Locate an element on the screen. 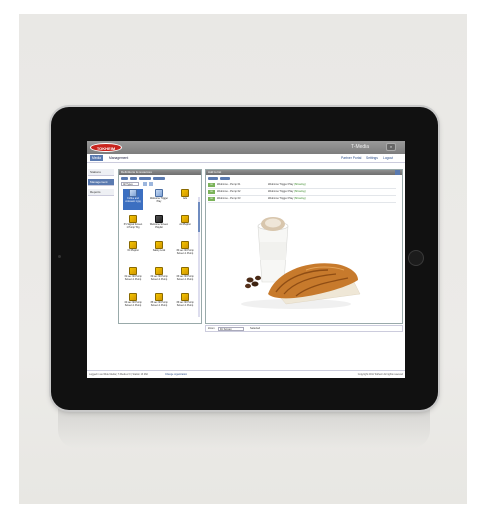  library-tile-label: Safety Lock is located at coordinates (159, 250).